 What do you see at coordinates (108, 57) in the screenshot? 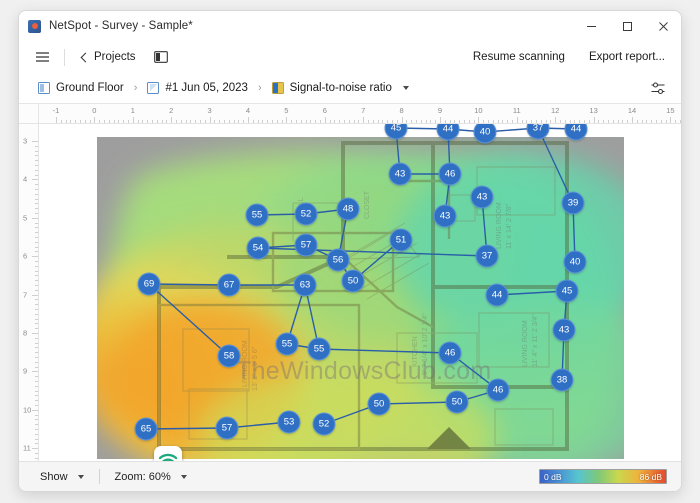
I see `back-to-projects-button: Projects` at bounding box center [108, 57].